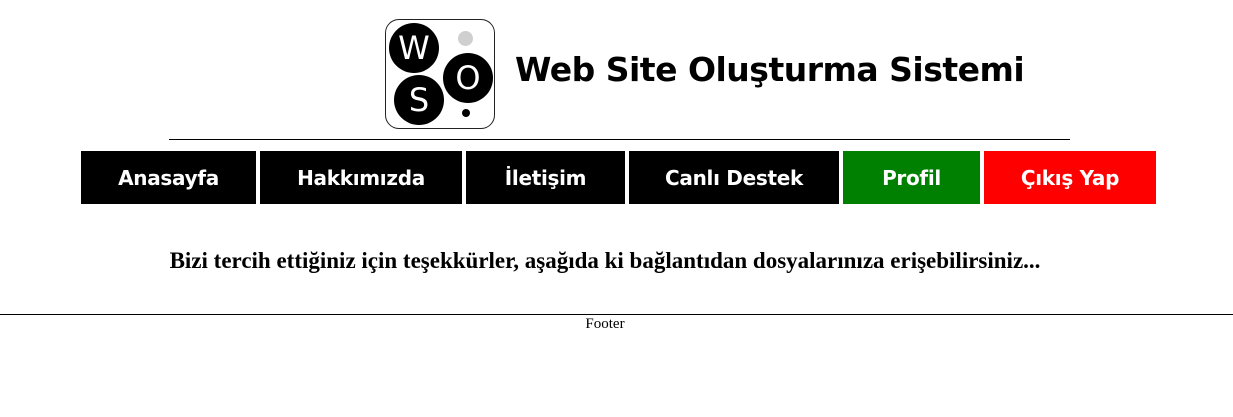 The height and width of the screenshot is (417, 1233). I want to click on nav-item-about: Hakkımızda, so click(361, 177).